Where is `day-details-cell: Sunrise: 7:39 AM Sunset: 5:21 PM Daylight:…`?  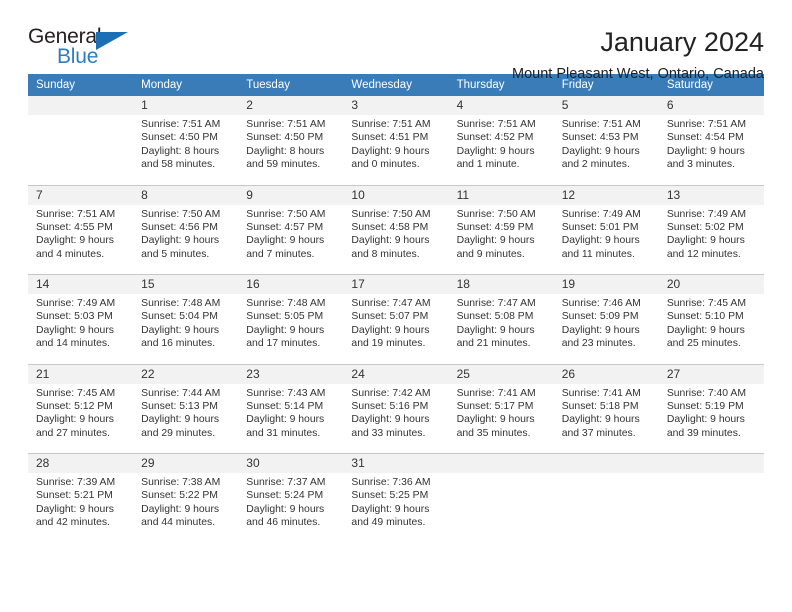 day-details-cell: Sunrise: 7:39 AM Sunset: 5:21 PM Daylight:… is located at coordinates (81, 507).